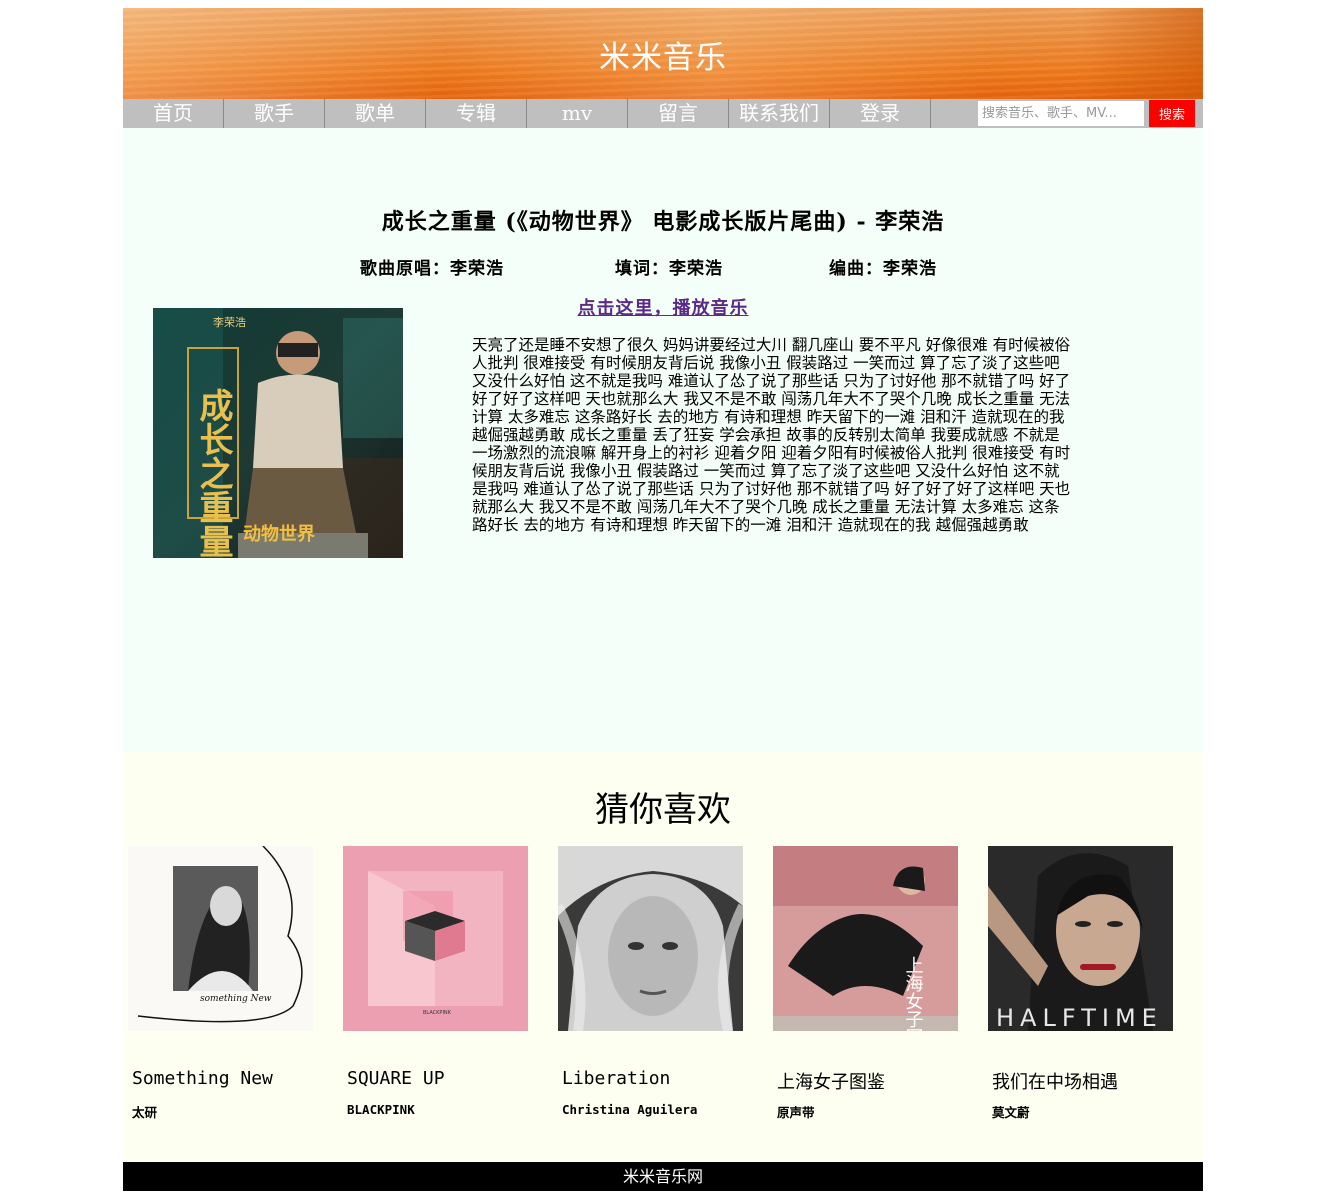 Image resolution: width=1326 pixels, height=1200 pixels. Describe the element at coordinates (663, 222) in the screenshot. I see `song-title: 成长之重量 (《动物世界》 电影成长版片尾曲) - 李荣浩` at that location.